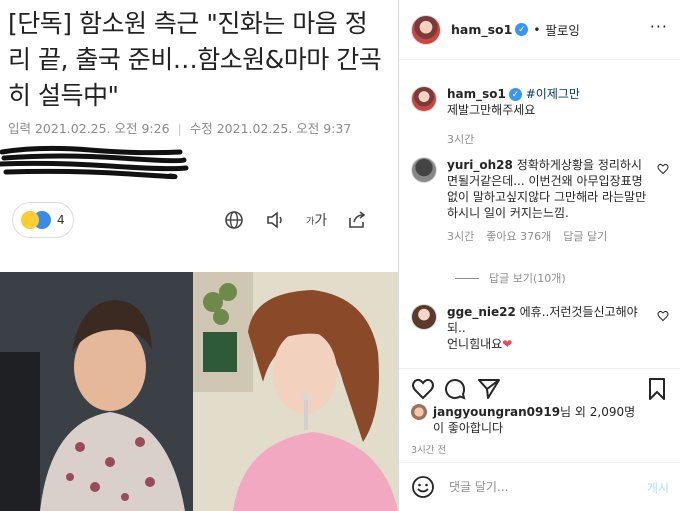 Image resolution: width=680 pixels, height=511 pixels. Describe the element at coordinates (491, 110) in the screenshot. I see `caption-text: 제발그만해주세요` at that location.